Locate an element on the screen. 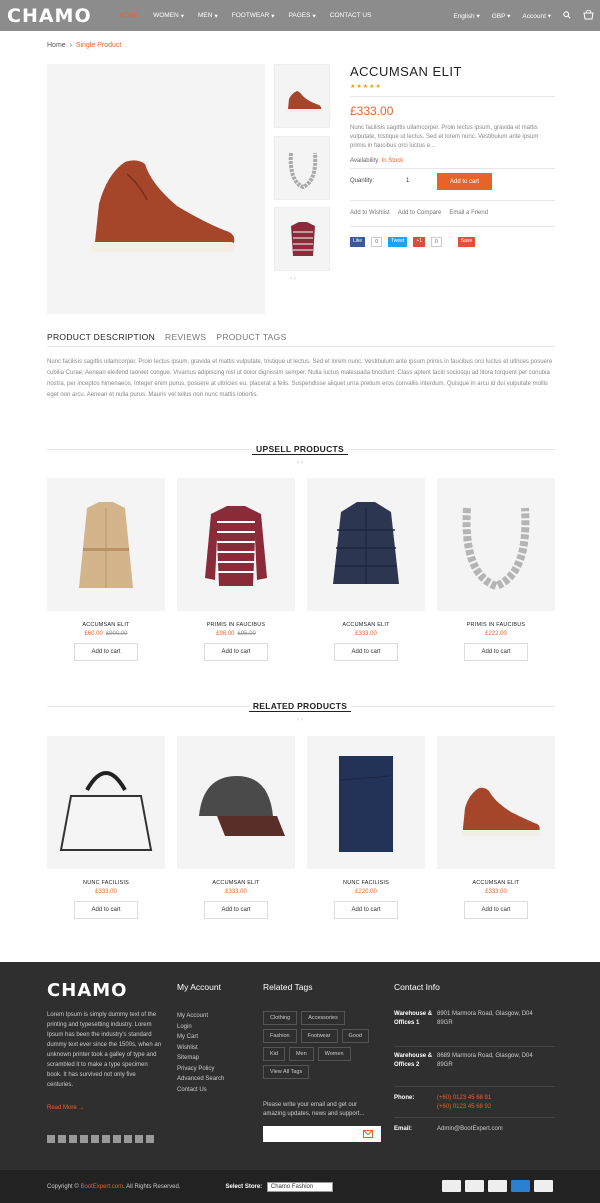  facebook-icon is located at coordinates (51, 1139).